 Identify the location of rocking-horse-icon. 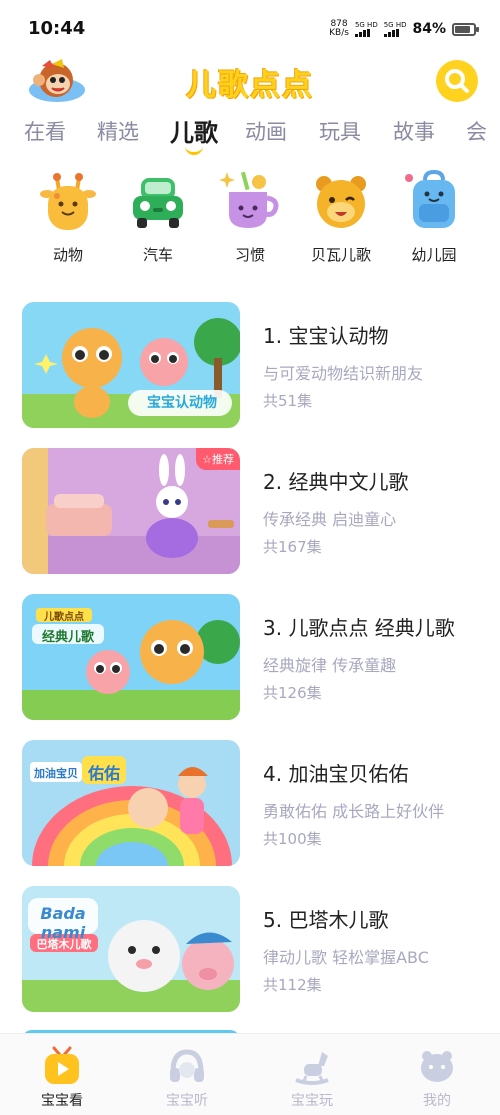
(312, 1068).